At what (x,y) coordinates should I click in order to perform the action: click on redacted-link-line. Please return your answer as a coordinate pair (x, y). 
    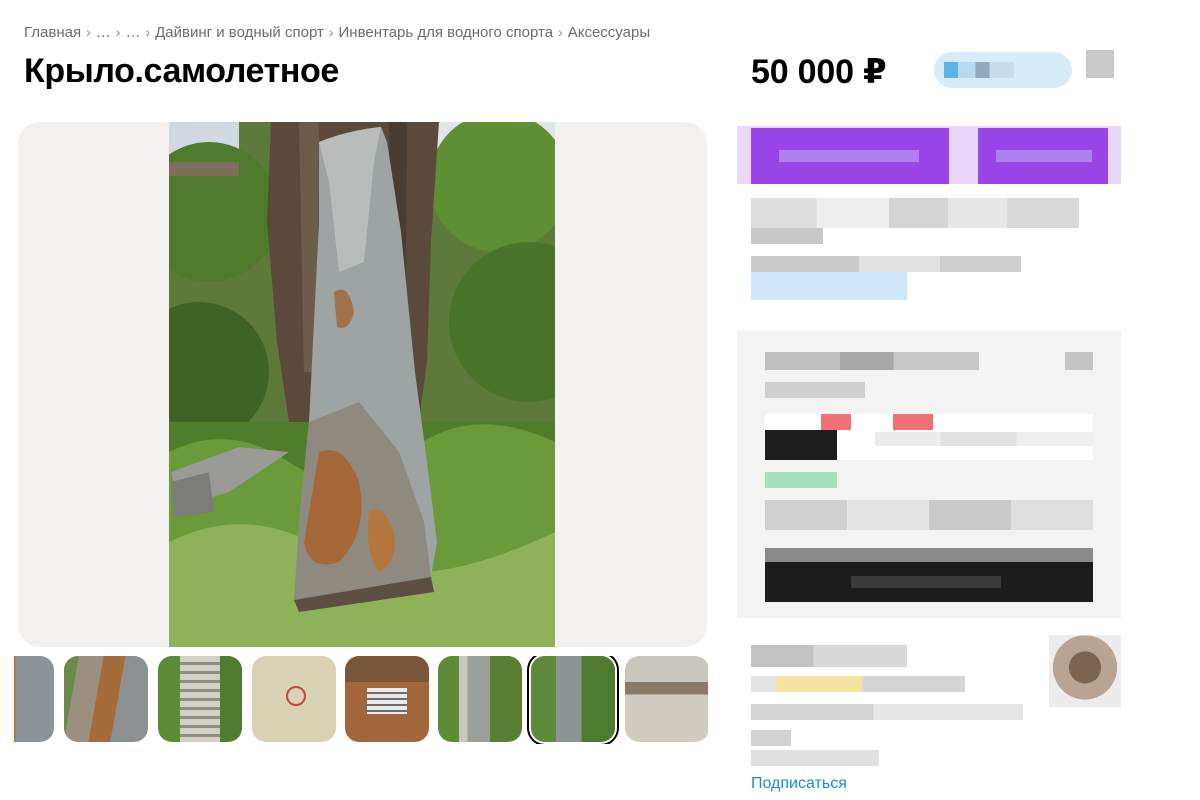
    Looking at the image, I should click on (829, 286).